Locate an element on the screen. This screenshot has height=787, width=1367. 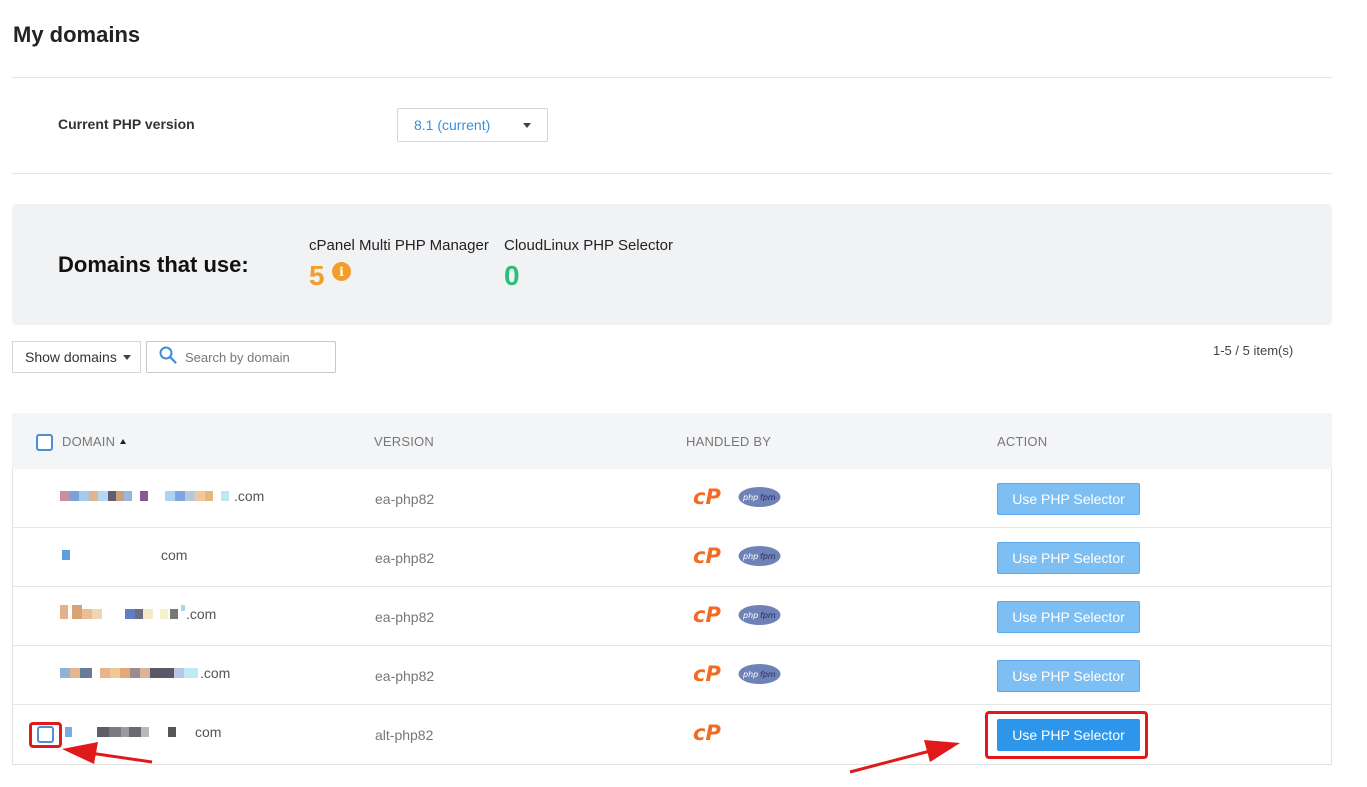
php-version: alt-php82 is located at coordinates (404, 735).